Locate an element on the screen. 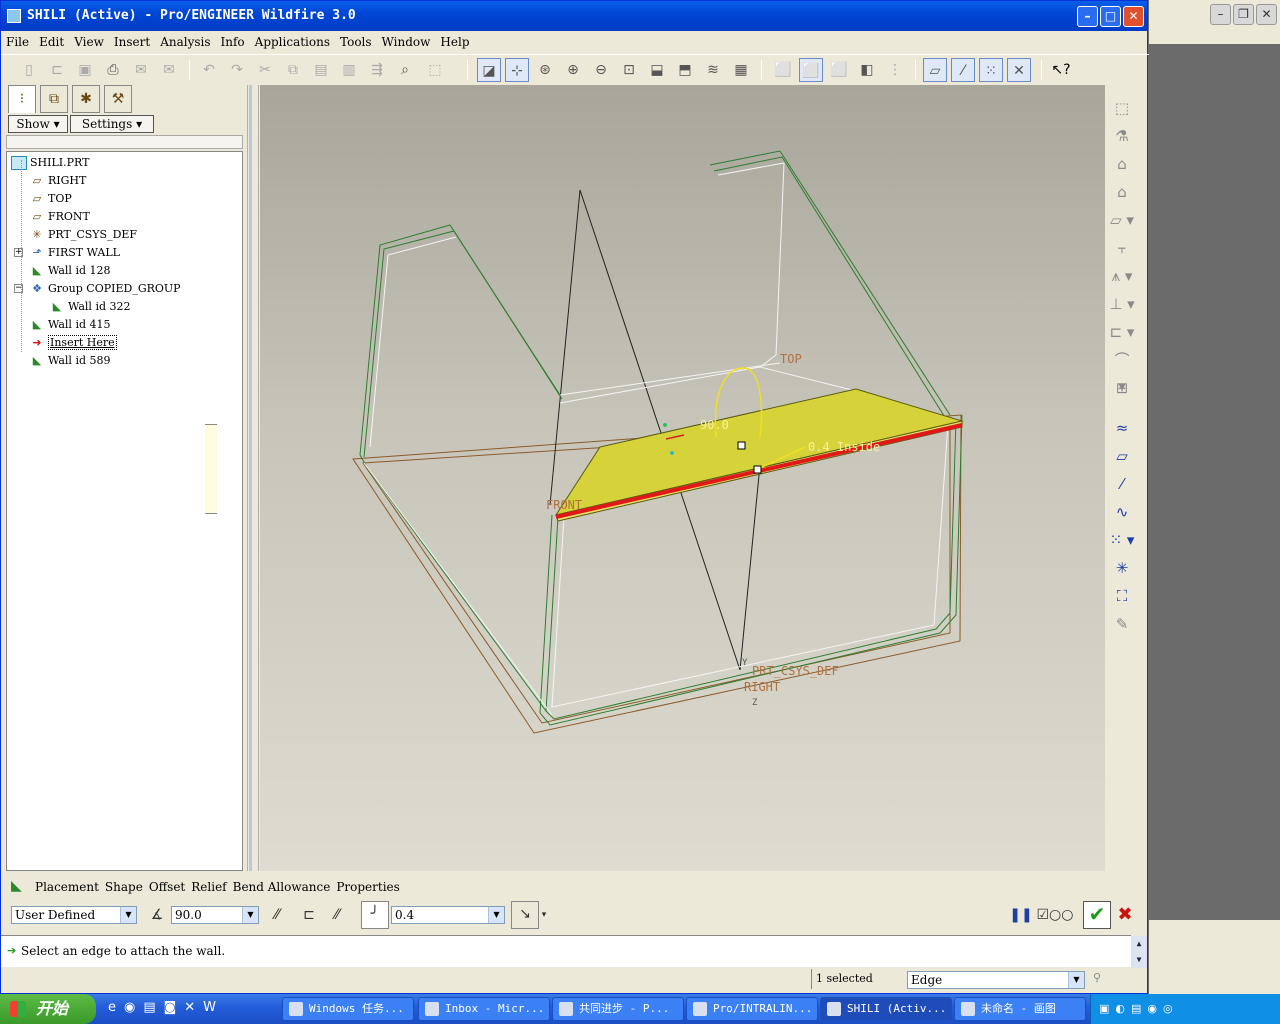  zoom-in-icon: ⊕ is located at coordinates (573, 70).